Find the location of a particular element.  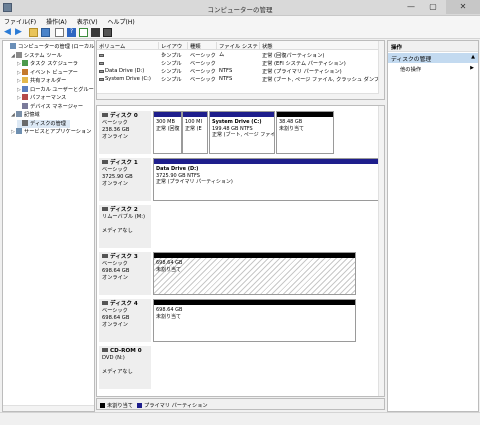

col-filesystem: ファイル システム is located at coordinates (238, 50).